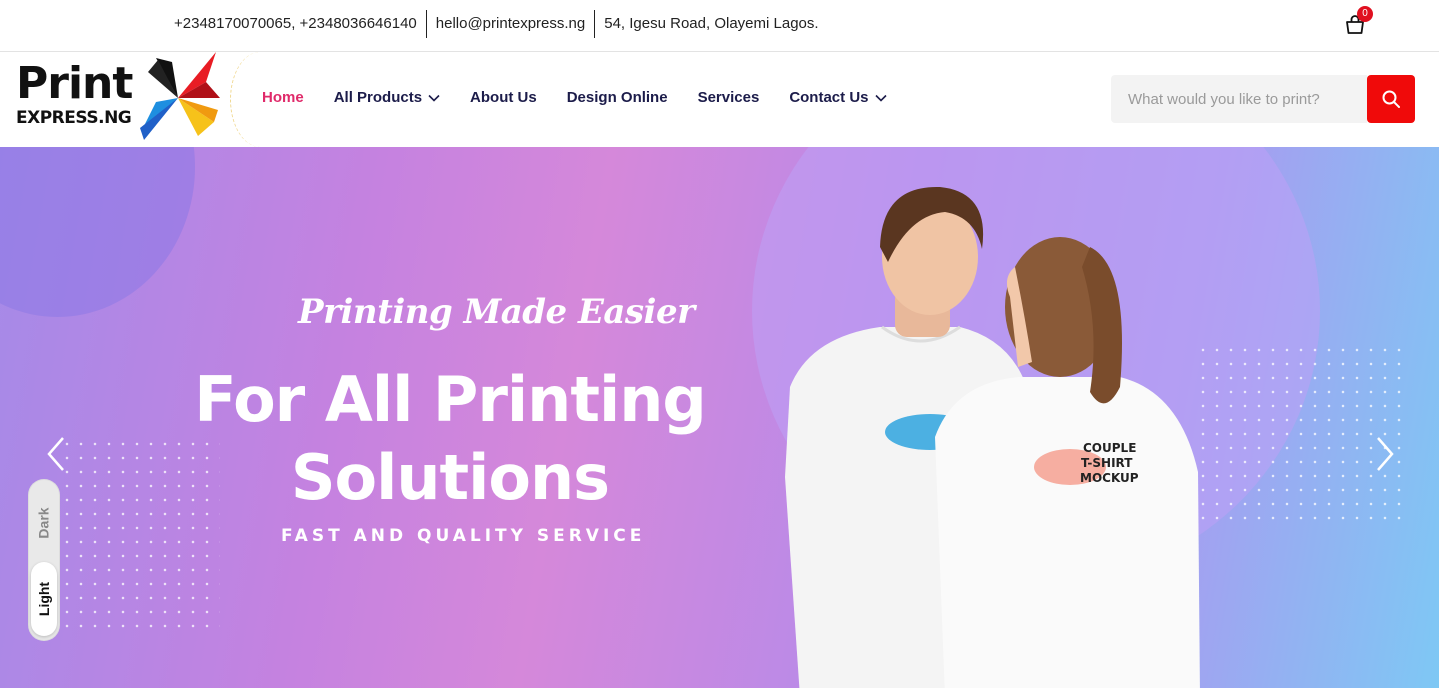  What do you see at coordinates (1109, 448) in the screenshot?
I see `shirt-print-text: COUPLE` at bounding box center [1109, 448].